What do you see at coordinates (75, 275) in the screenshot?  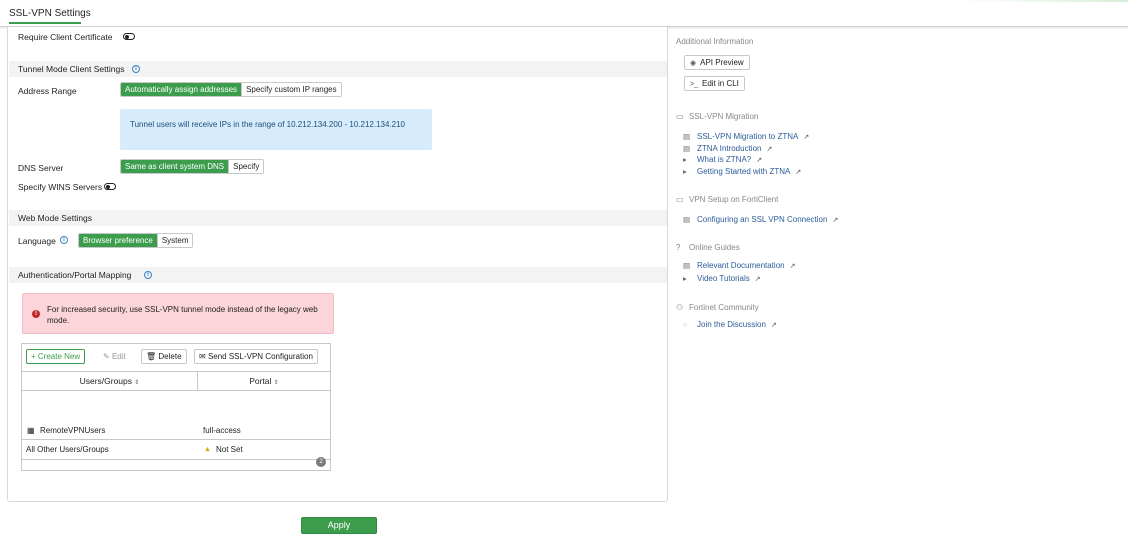 I see `auth-portal-section-title: Authentication/Portal Mapping` at bounding box center [75, 275].